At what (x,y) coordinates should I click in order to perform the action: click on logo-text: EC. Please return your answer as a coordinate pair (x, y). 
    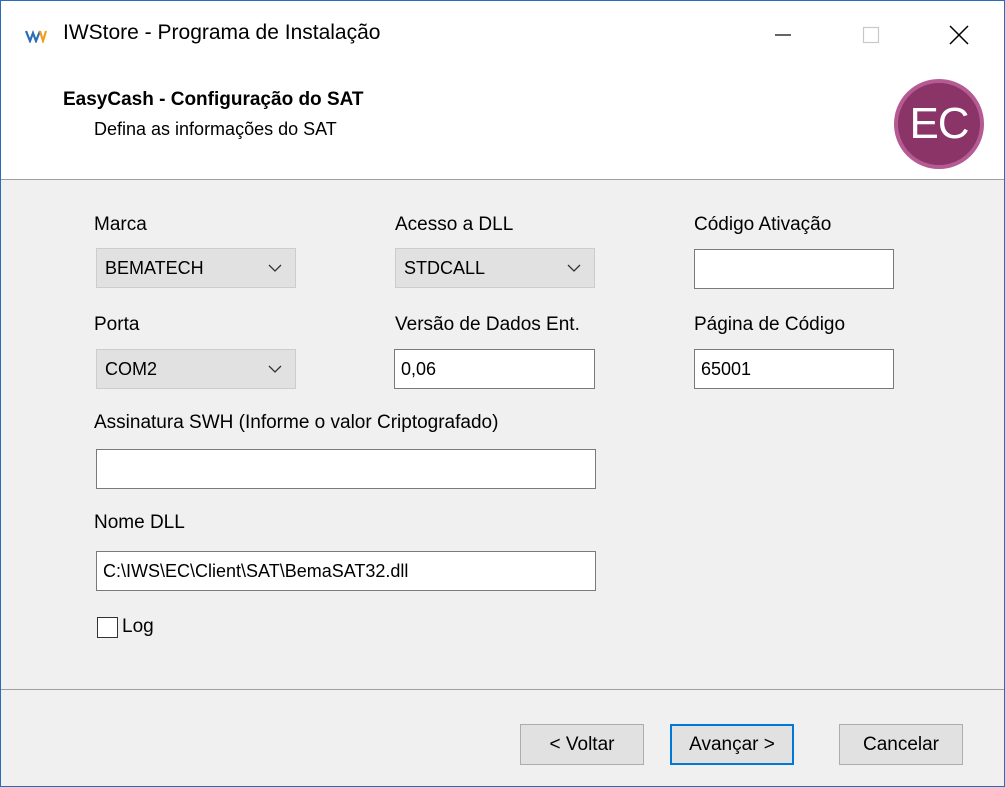
    Looking at the image, I should click on (939, 123).